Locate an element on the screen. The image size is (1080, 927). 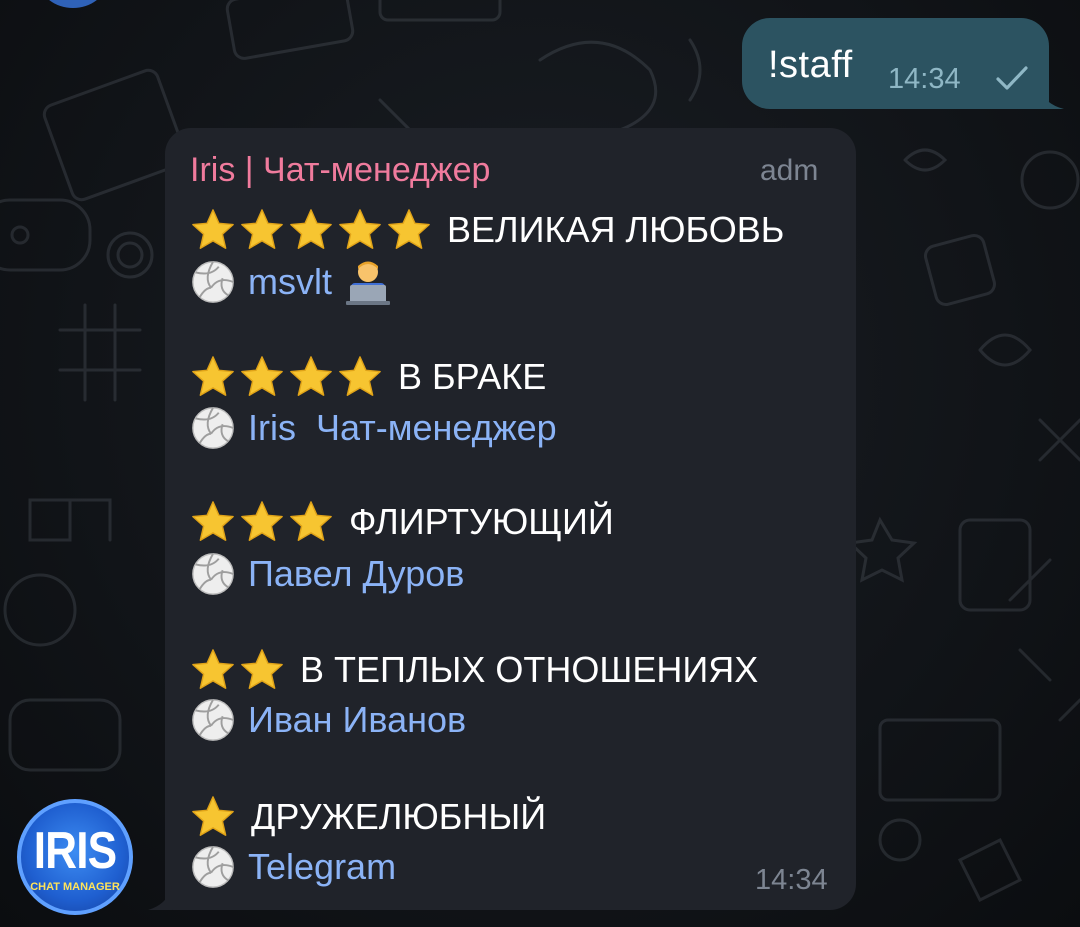
staff-member-row: Павел Дуров is located at coordinates (327, 574).